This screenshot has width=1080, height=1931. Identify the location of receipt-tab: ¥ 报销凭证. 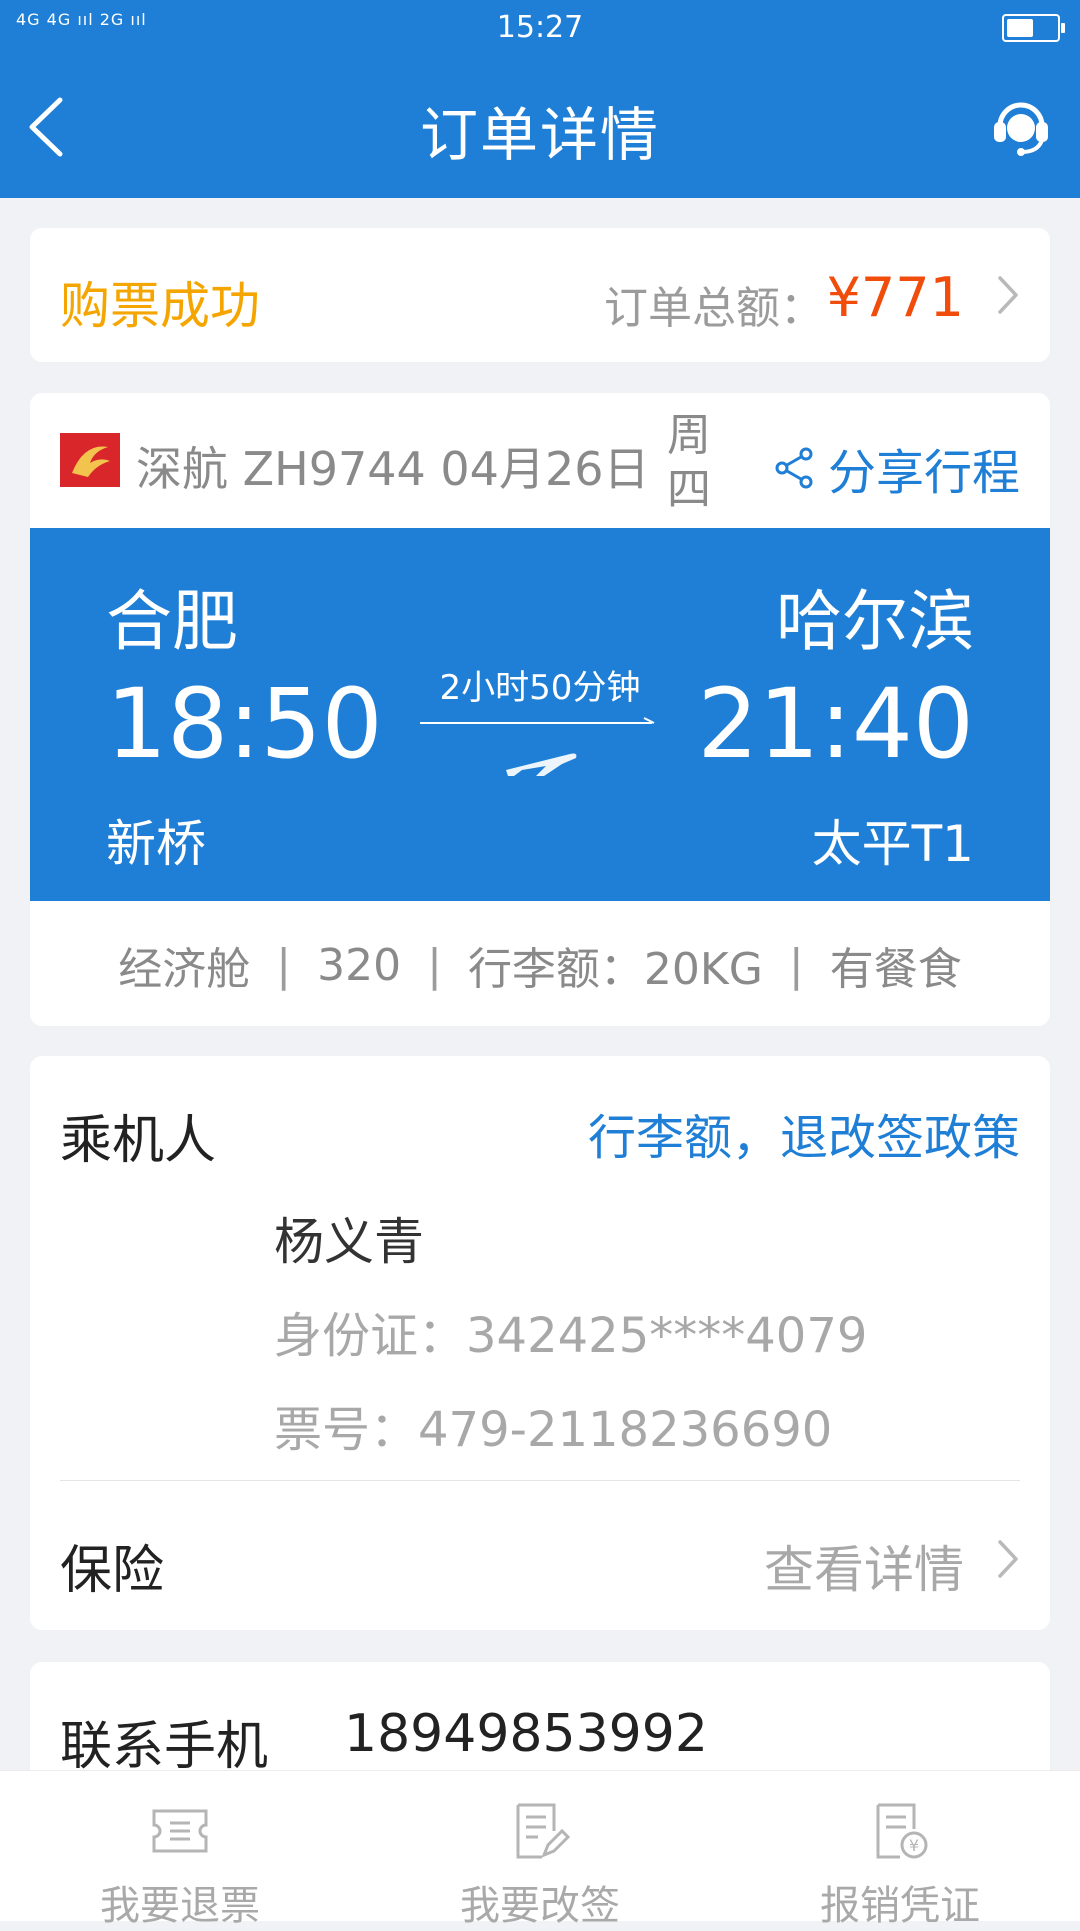
(900, 1850).